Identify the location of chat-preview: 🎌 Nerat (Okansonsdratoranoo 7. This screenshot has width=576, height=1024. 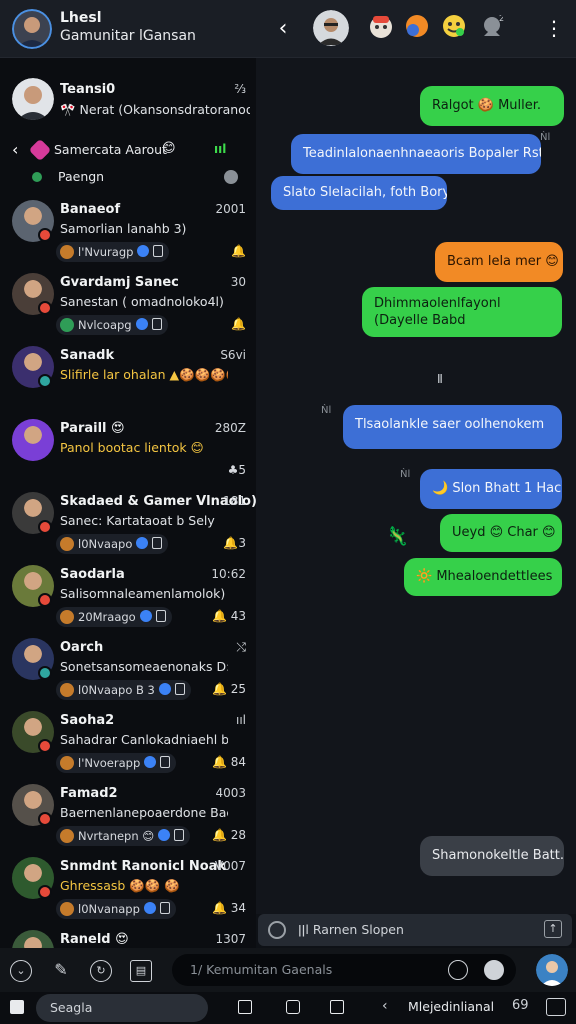
(155, 109).